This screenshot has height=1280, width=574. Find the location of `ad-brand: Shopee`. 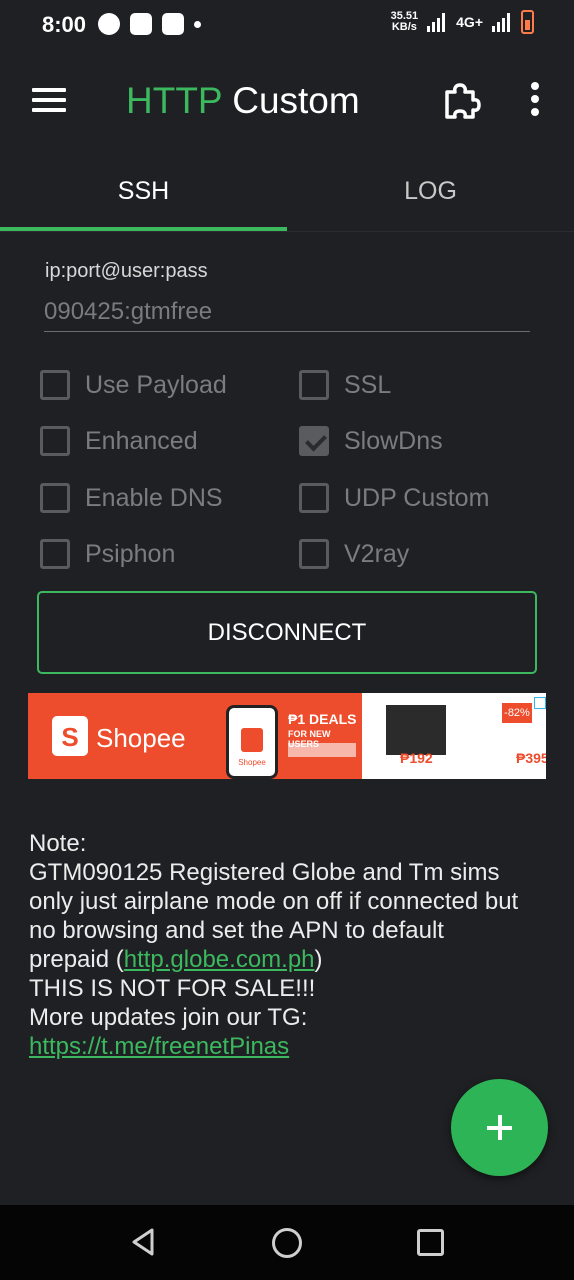

ad-brand: Shopee is located at coordinates (141, 738).